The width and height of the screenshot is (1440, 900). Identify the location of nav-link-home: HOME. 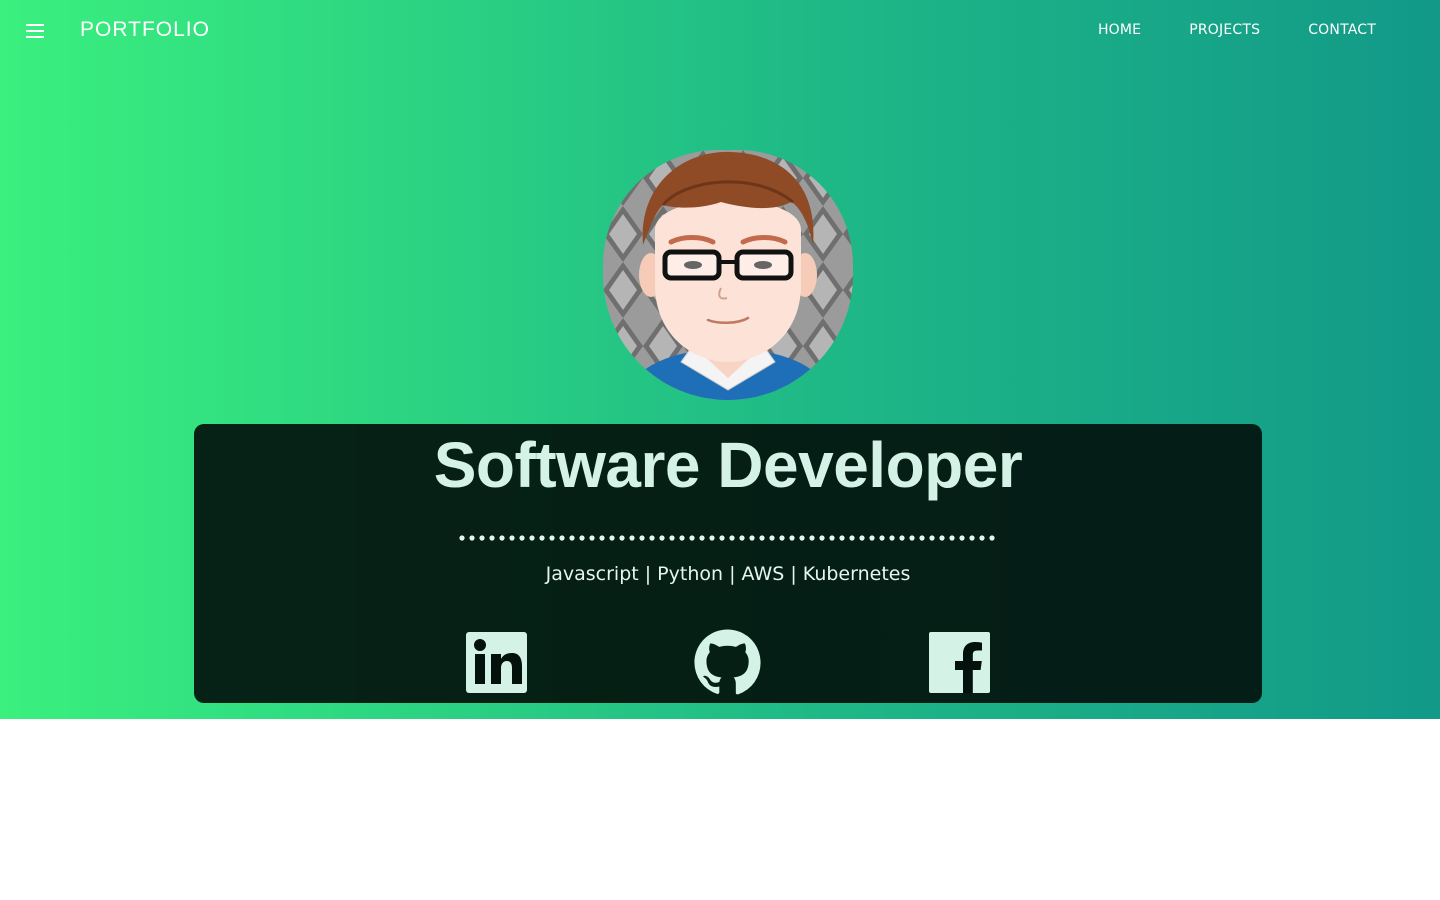
(1119, 30).